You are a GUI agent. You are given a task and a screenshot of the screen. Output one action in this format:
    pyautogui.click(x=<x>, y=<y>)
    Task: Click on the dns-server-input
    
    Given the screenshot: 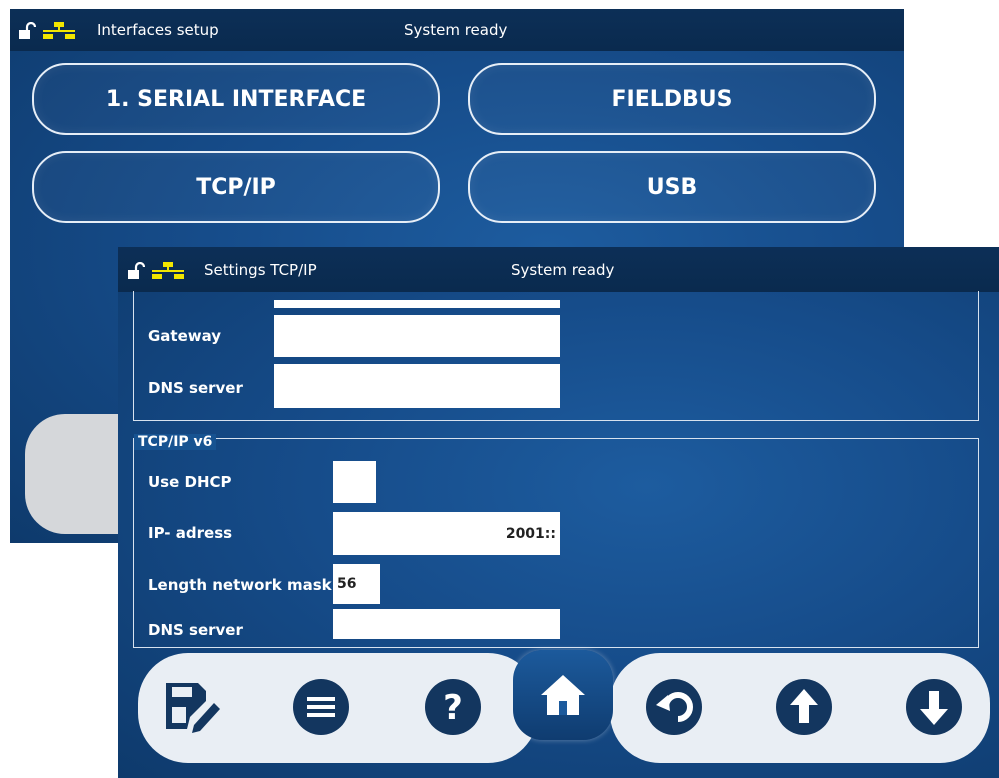 What is the action you would take?
    pyautogui.click(x=417, y=386)
    